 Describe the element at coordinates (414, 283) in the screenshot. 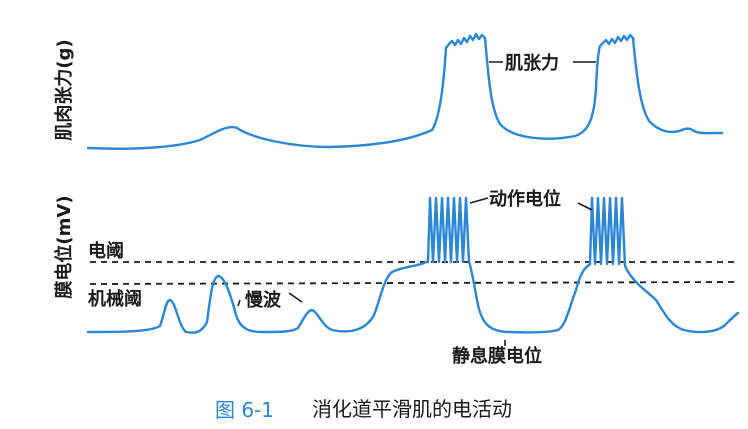

I see `mechanical-threshold-line` at that location.